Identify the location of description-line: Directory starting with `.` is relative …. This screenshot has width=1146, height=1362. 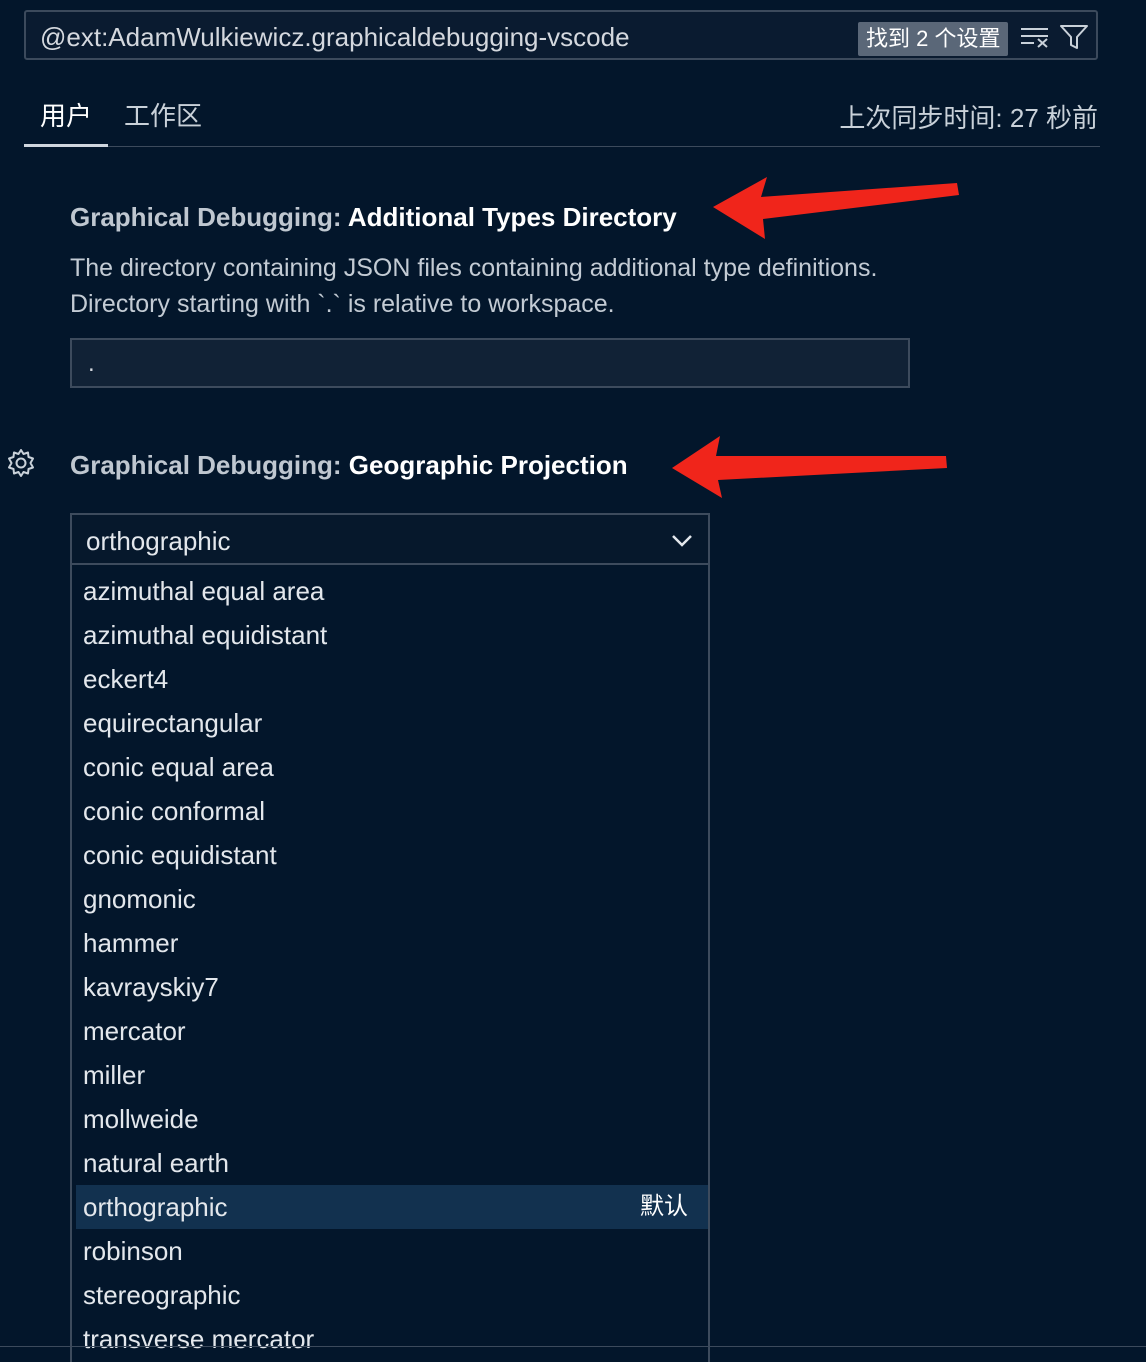
(342, 304).